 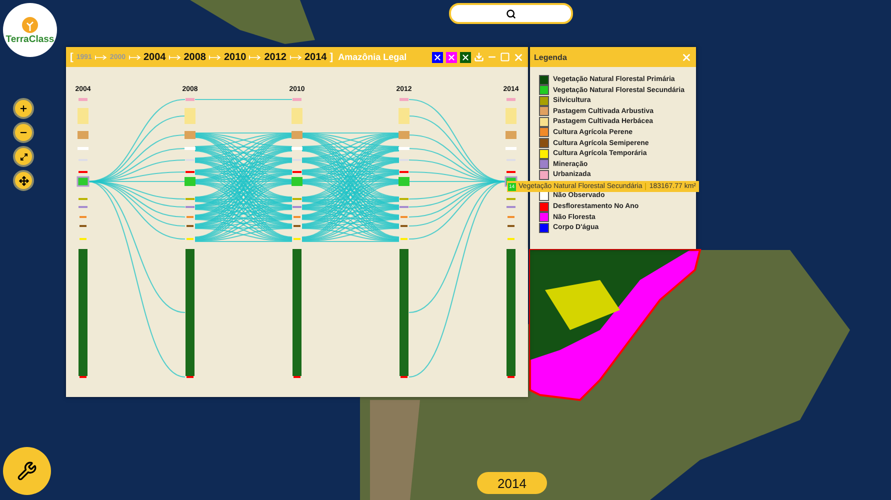 What do you see at coordinates (479, 57) in the screenshot?
I see `download-icon` at bounding box center [479, 57].